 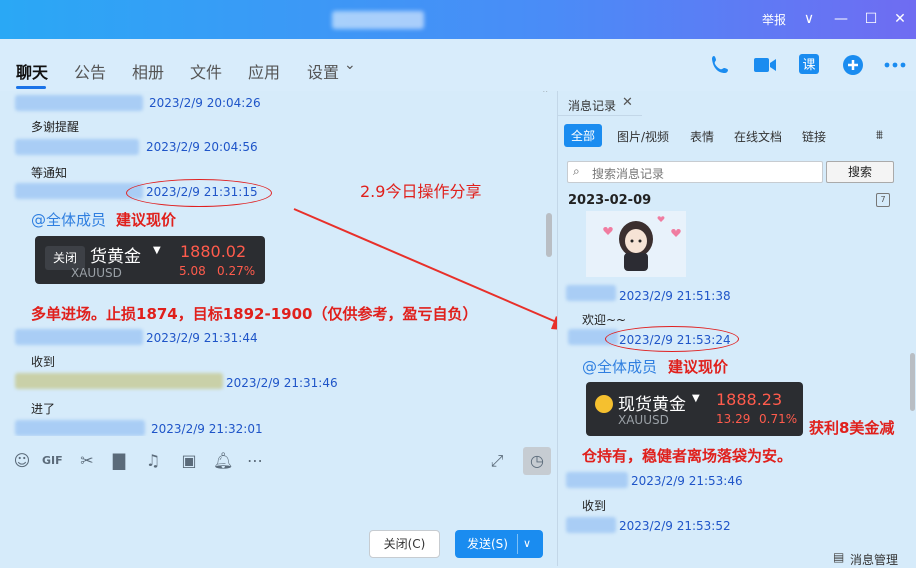 What do you see at coordinates (698, 367) in the screenshot?
I see `suggest-text: 建议现价` at bounding box center [698, 367].